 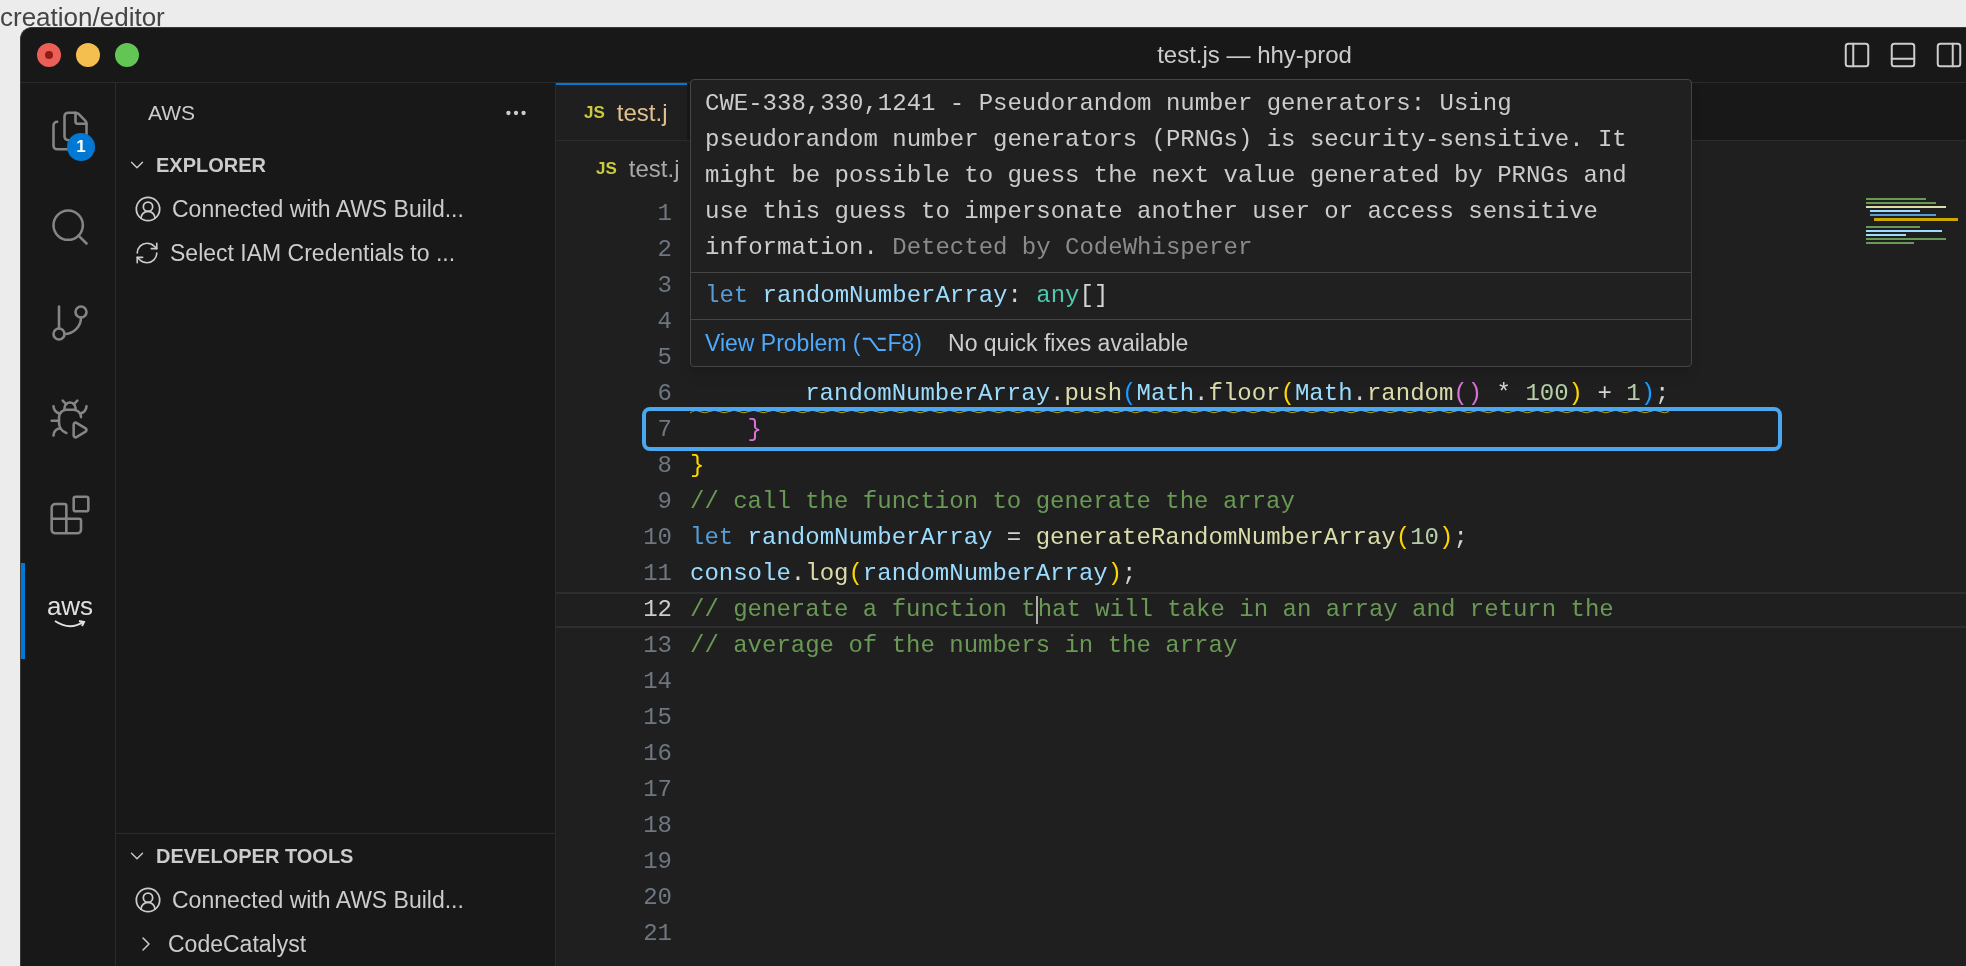 What do you see at coordinates (172, 113) in the screenshot?
I see `sidebar-title: AWS` at bounding box center [172, 113].